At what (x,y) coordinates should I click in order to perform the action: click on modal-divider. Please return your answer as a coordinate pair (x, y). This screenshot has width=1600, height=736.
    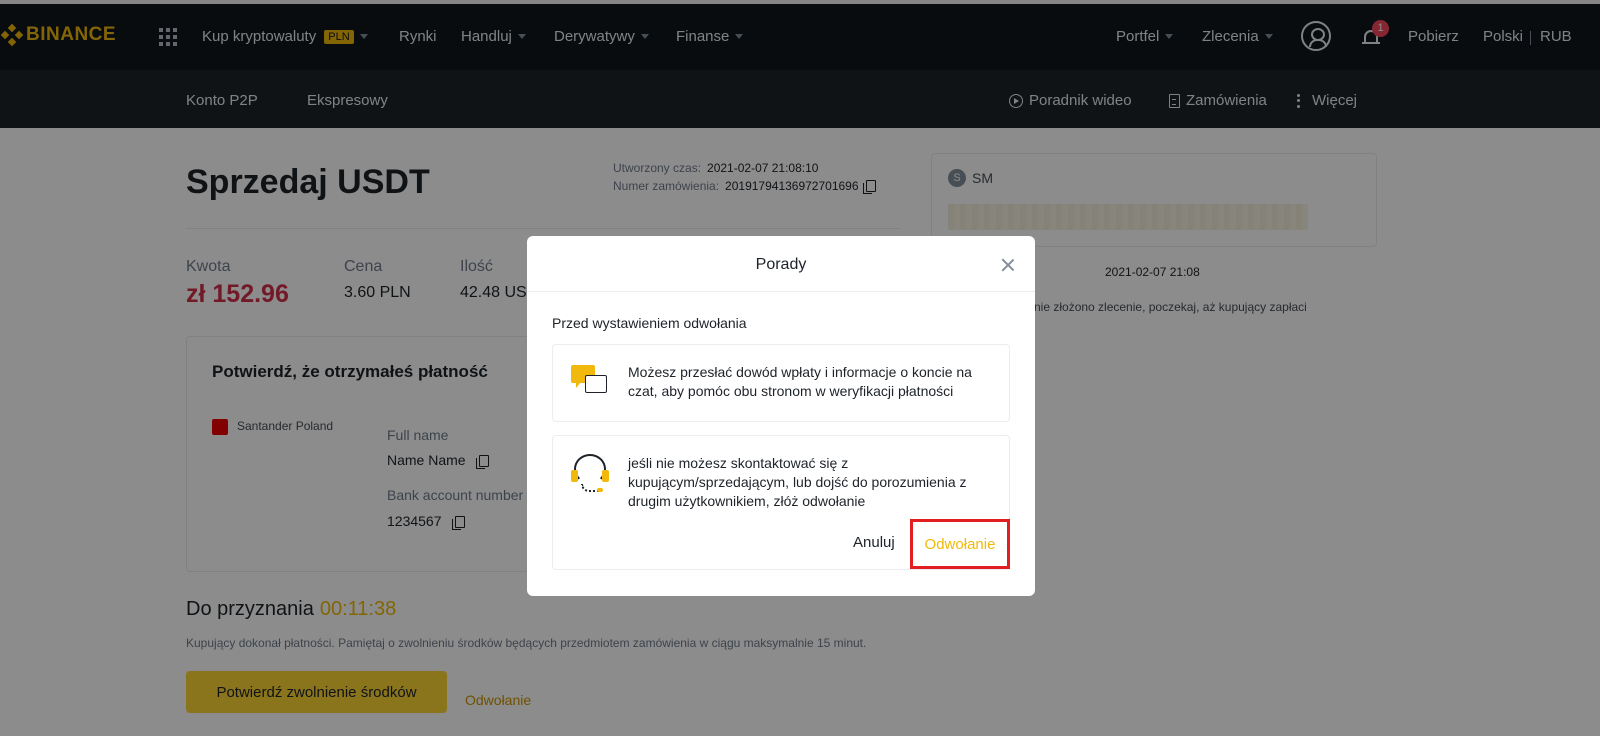
    Looking at the image, I should click on (781, 291).